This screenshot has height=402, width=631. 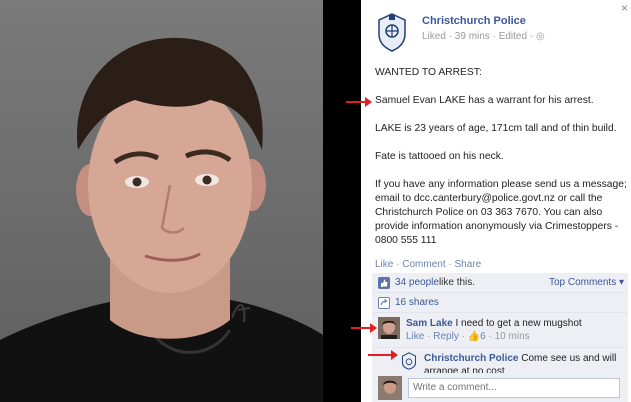 I want to click on comment-time: · 10 mins, so click(x=509, y=336).